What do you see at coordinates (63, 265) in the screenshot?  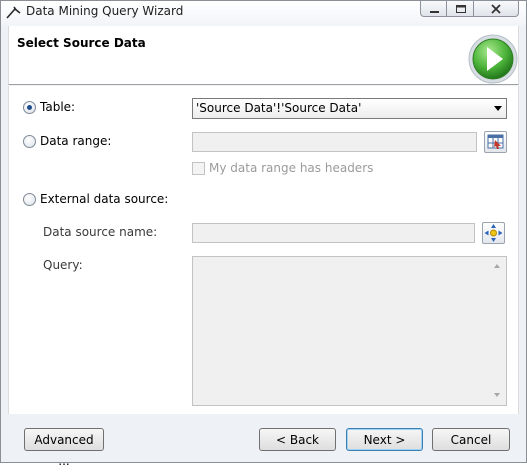 I see `query-label: Query:` at bounding box center [63, 265].